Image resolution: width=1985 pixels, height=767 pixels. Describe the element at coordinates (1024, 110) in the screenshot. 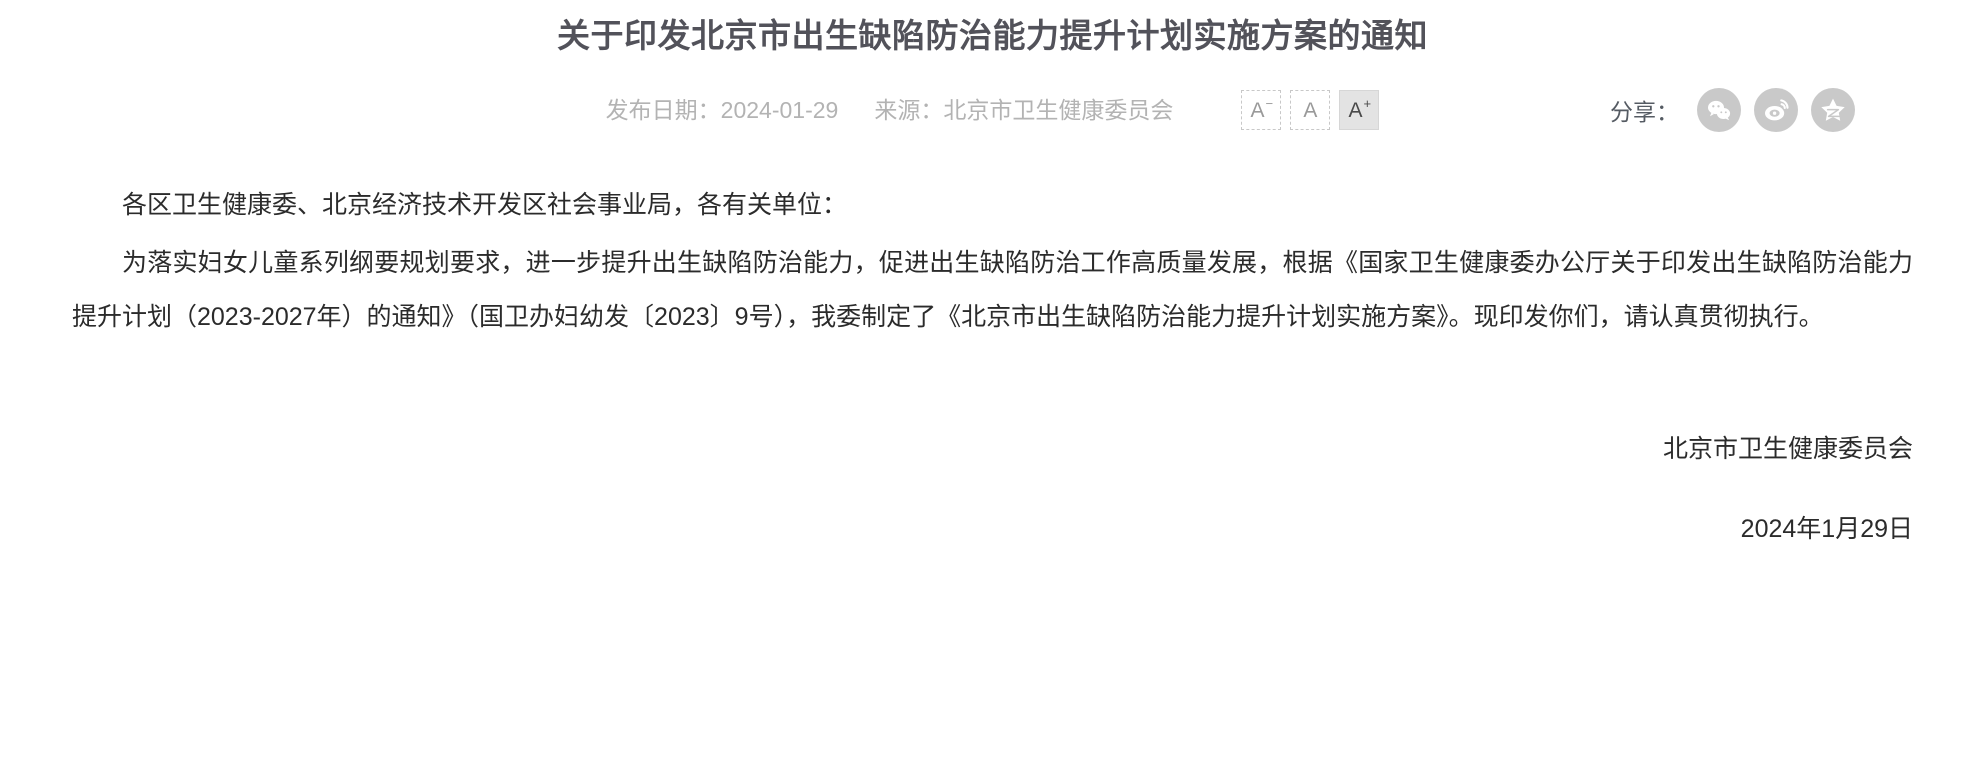

I see `article-source: 来源：北京市卫生健康委员会` at that location.